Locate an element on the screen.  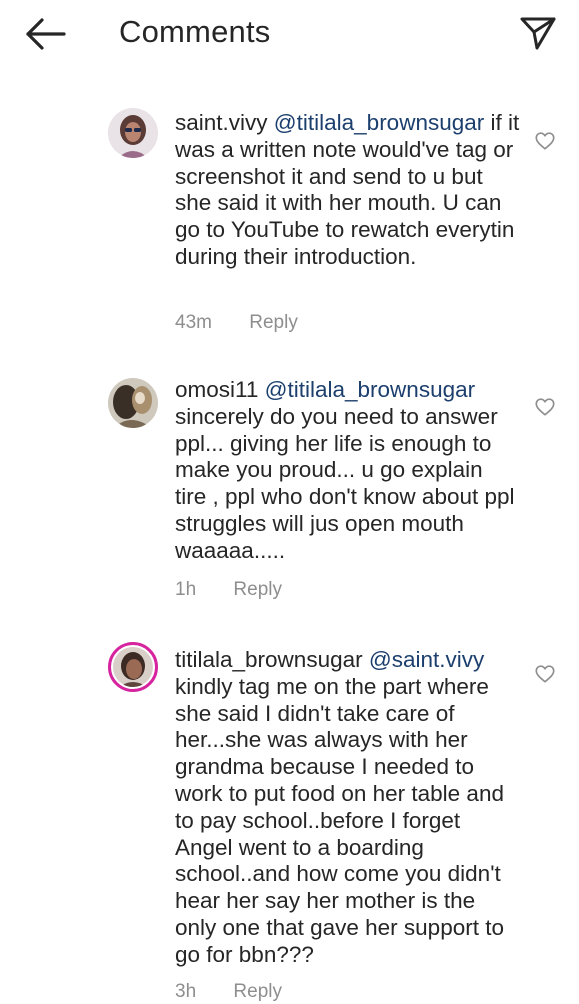
arrow-left-icon is located at coordinates (46, 34).